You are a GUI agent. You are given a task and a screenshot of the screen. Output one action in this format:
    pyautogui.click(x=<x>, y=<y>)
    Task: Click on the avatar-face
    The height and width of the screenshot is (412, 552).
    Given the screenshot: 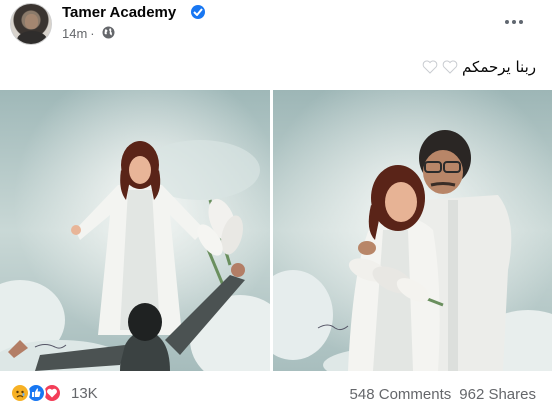 What is the action you would take?
    pyautogui.click(x=31, y=21)
    